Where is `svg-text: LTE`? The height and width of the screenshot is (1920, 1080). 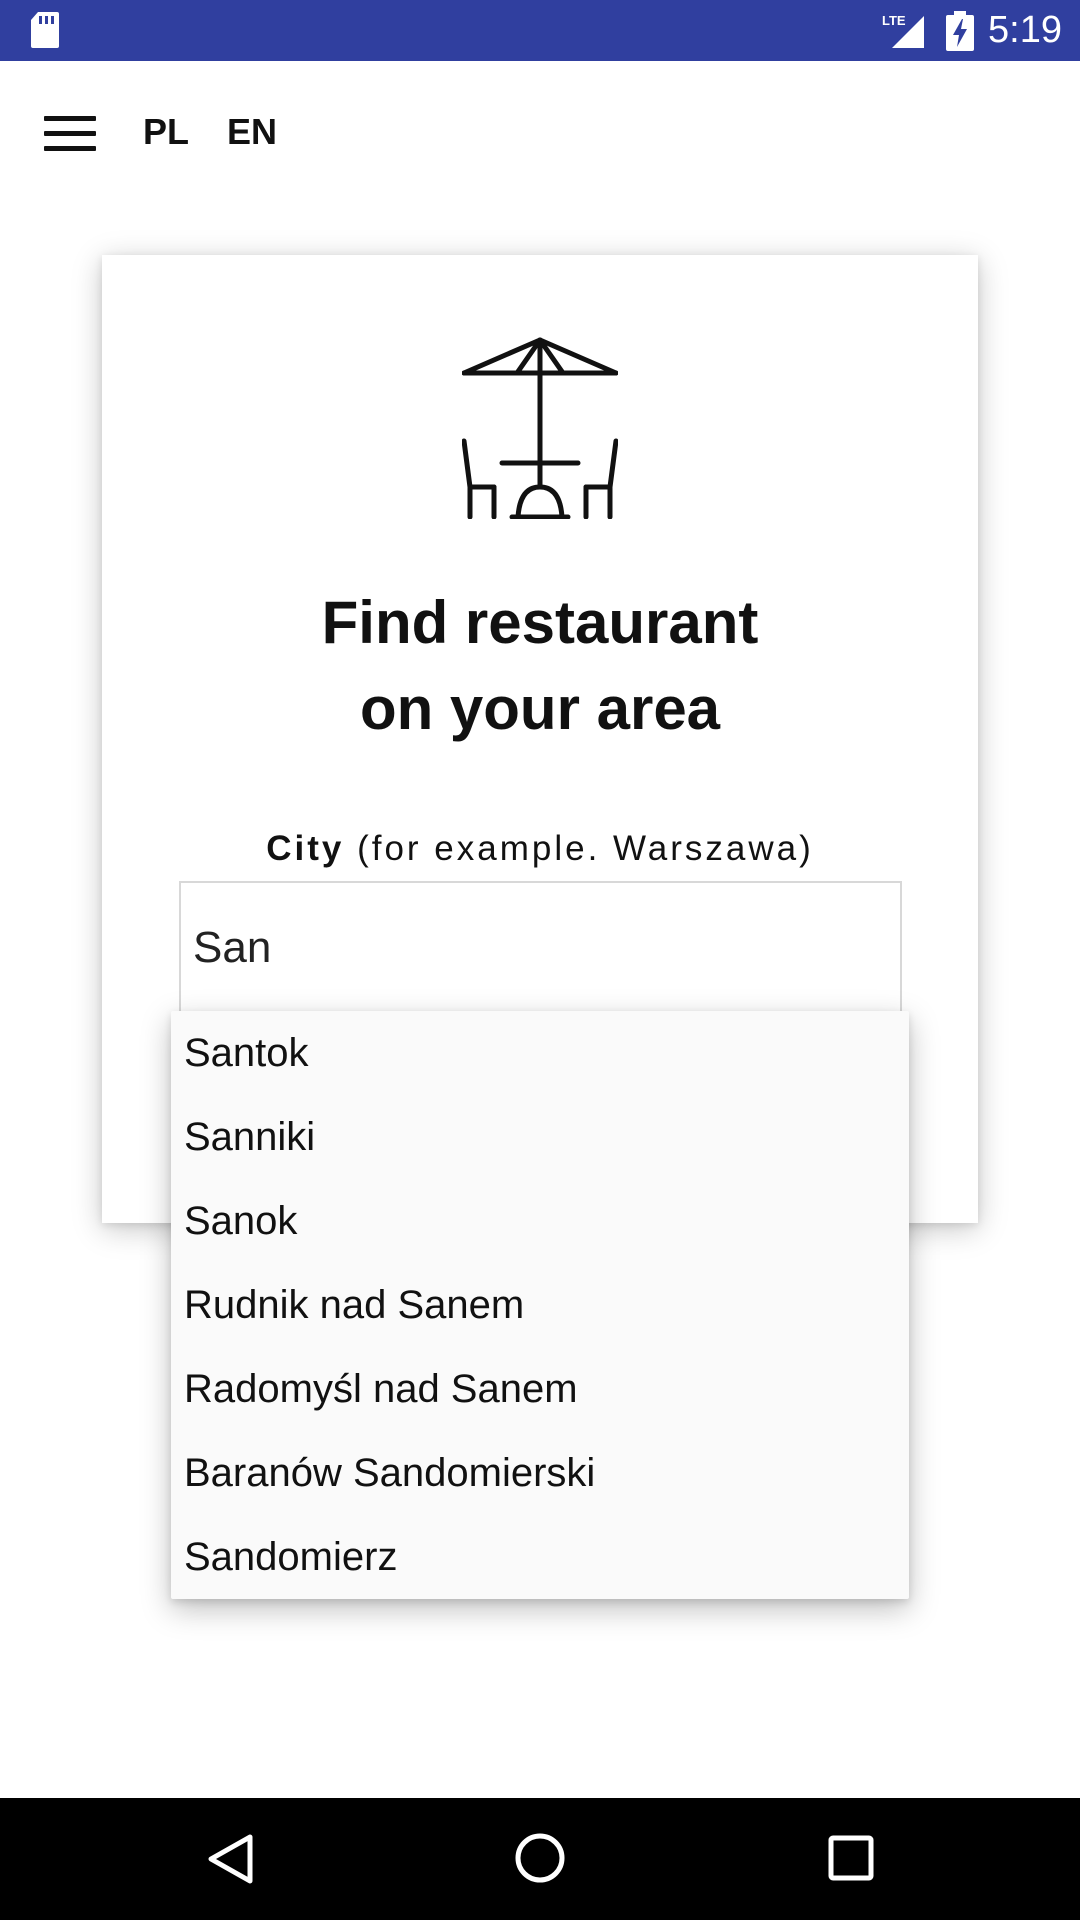 svg-text: LTE is located at coordinates (894, 20).